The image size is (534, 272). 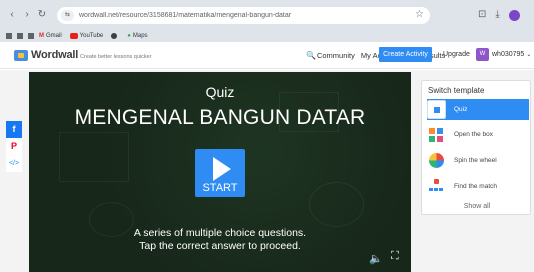 I want to click on sound-icon: 🔈, so click(x=376, y=258).